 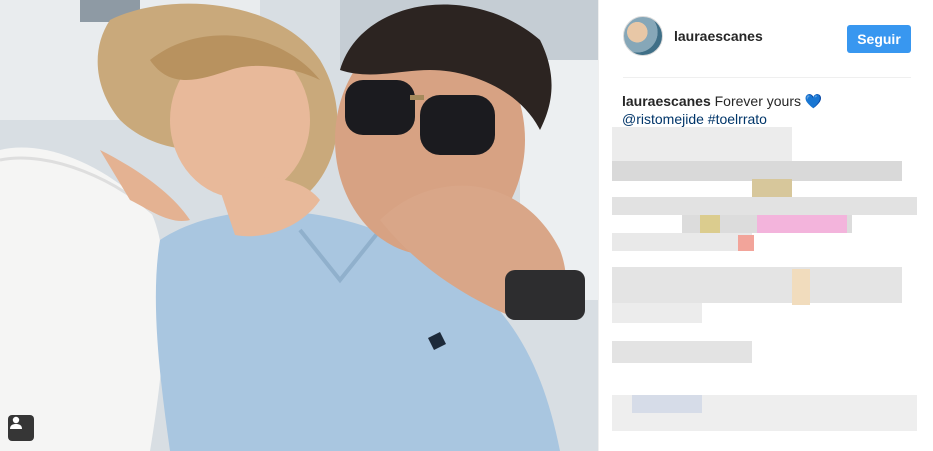 What do you see at coordinates (643, 36) in the screenshot?
I see `profile-avatar` at bounding box center [643, 36].